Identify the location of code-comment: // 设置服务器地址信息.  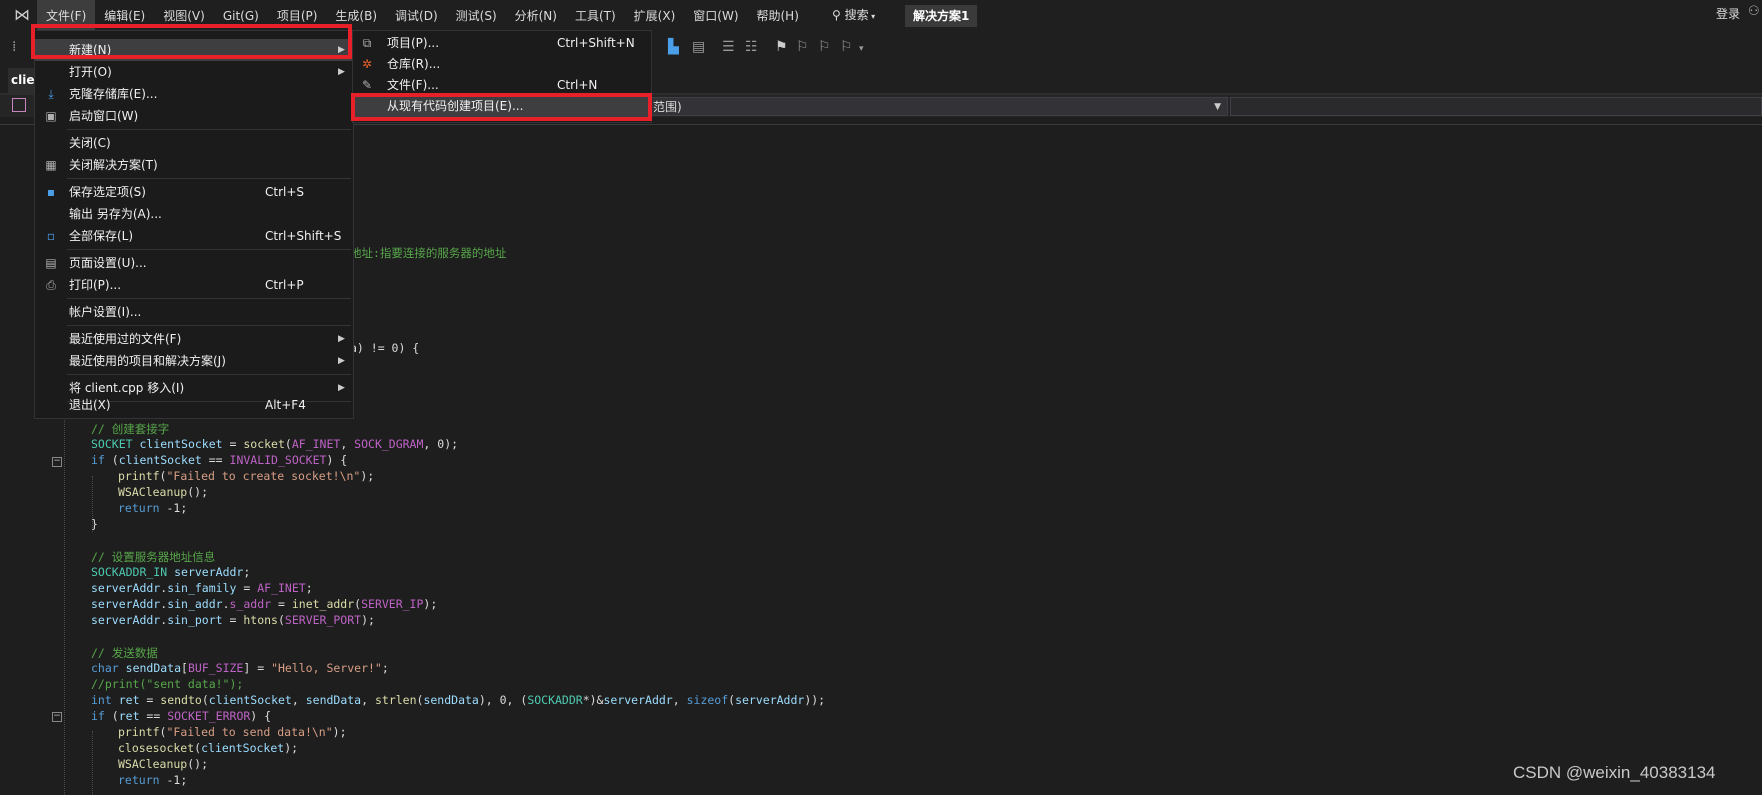
(153, 557).